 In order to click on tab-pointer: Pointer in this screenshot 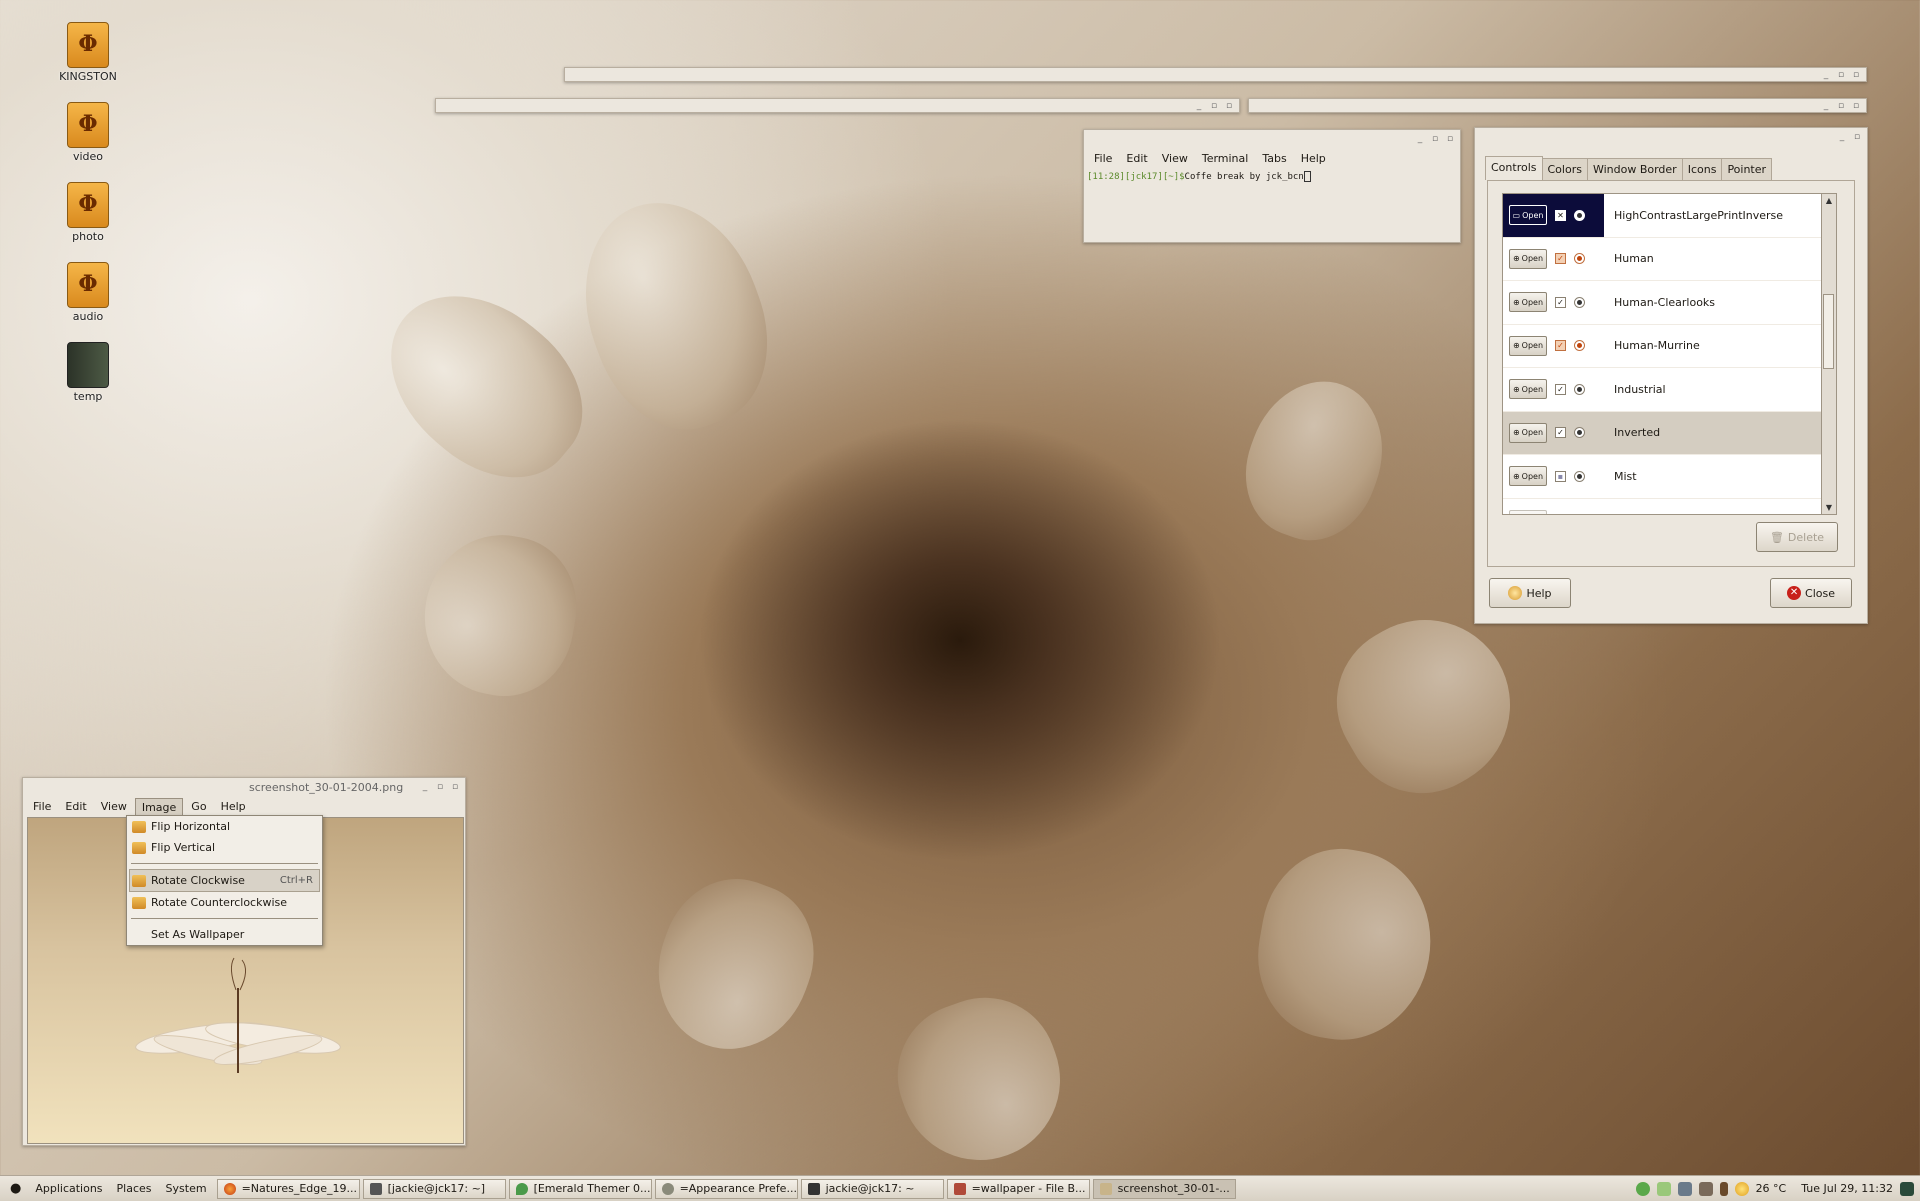, I will do `click(1747, 169)`.